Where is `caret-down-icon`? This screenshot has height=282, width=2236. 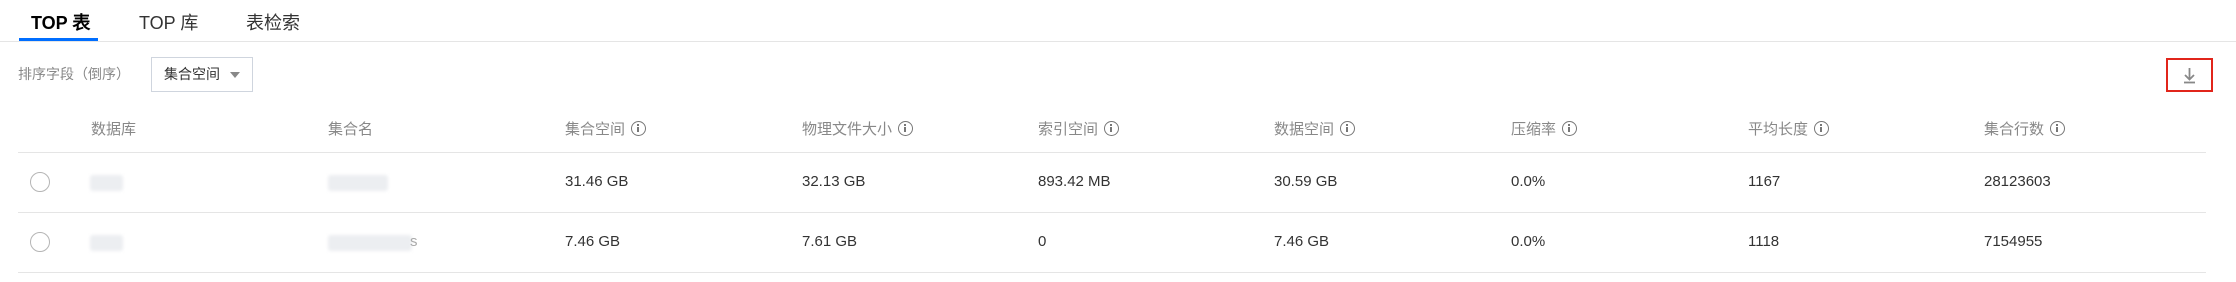 caret-down-icon is located at coordinates (235, 75).